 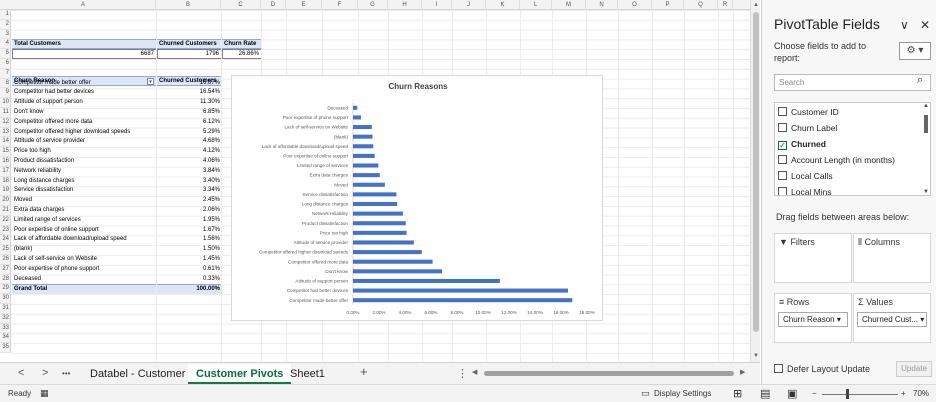 What do you see at coordinates (84, 172) in the screenshot?
I see `pivot-row-label: Network reliability` at bounding box center [84, 172].